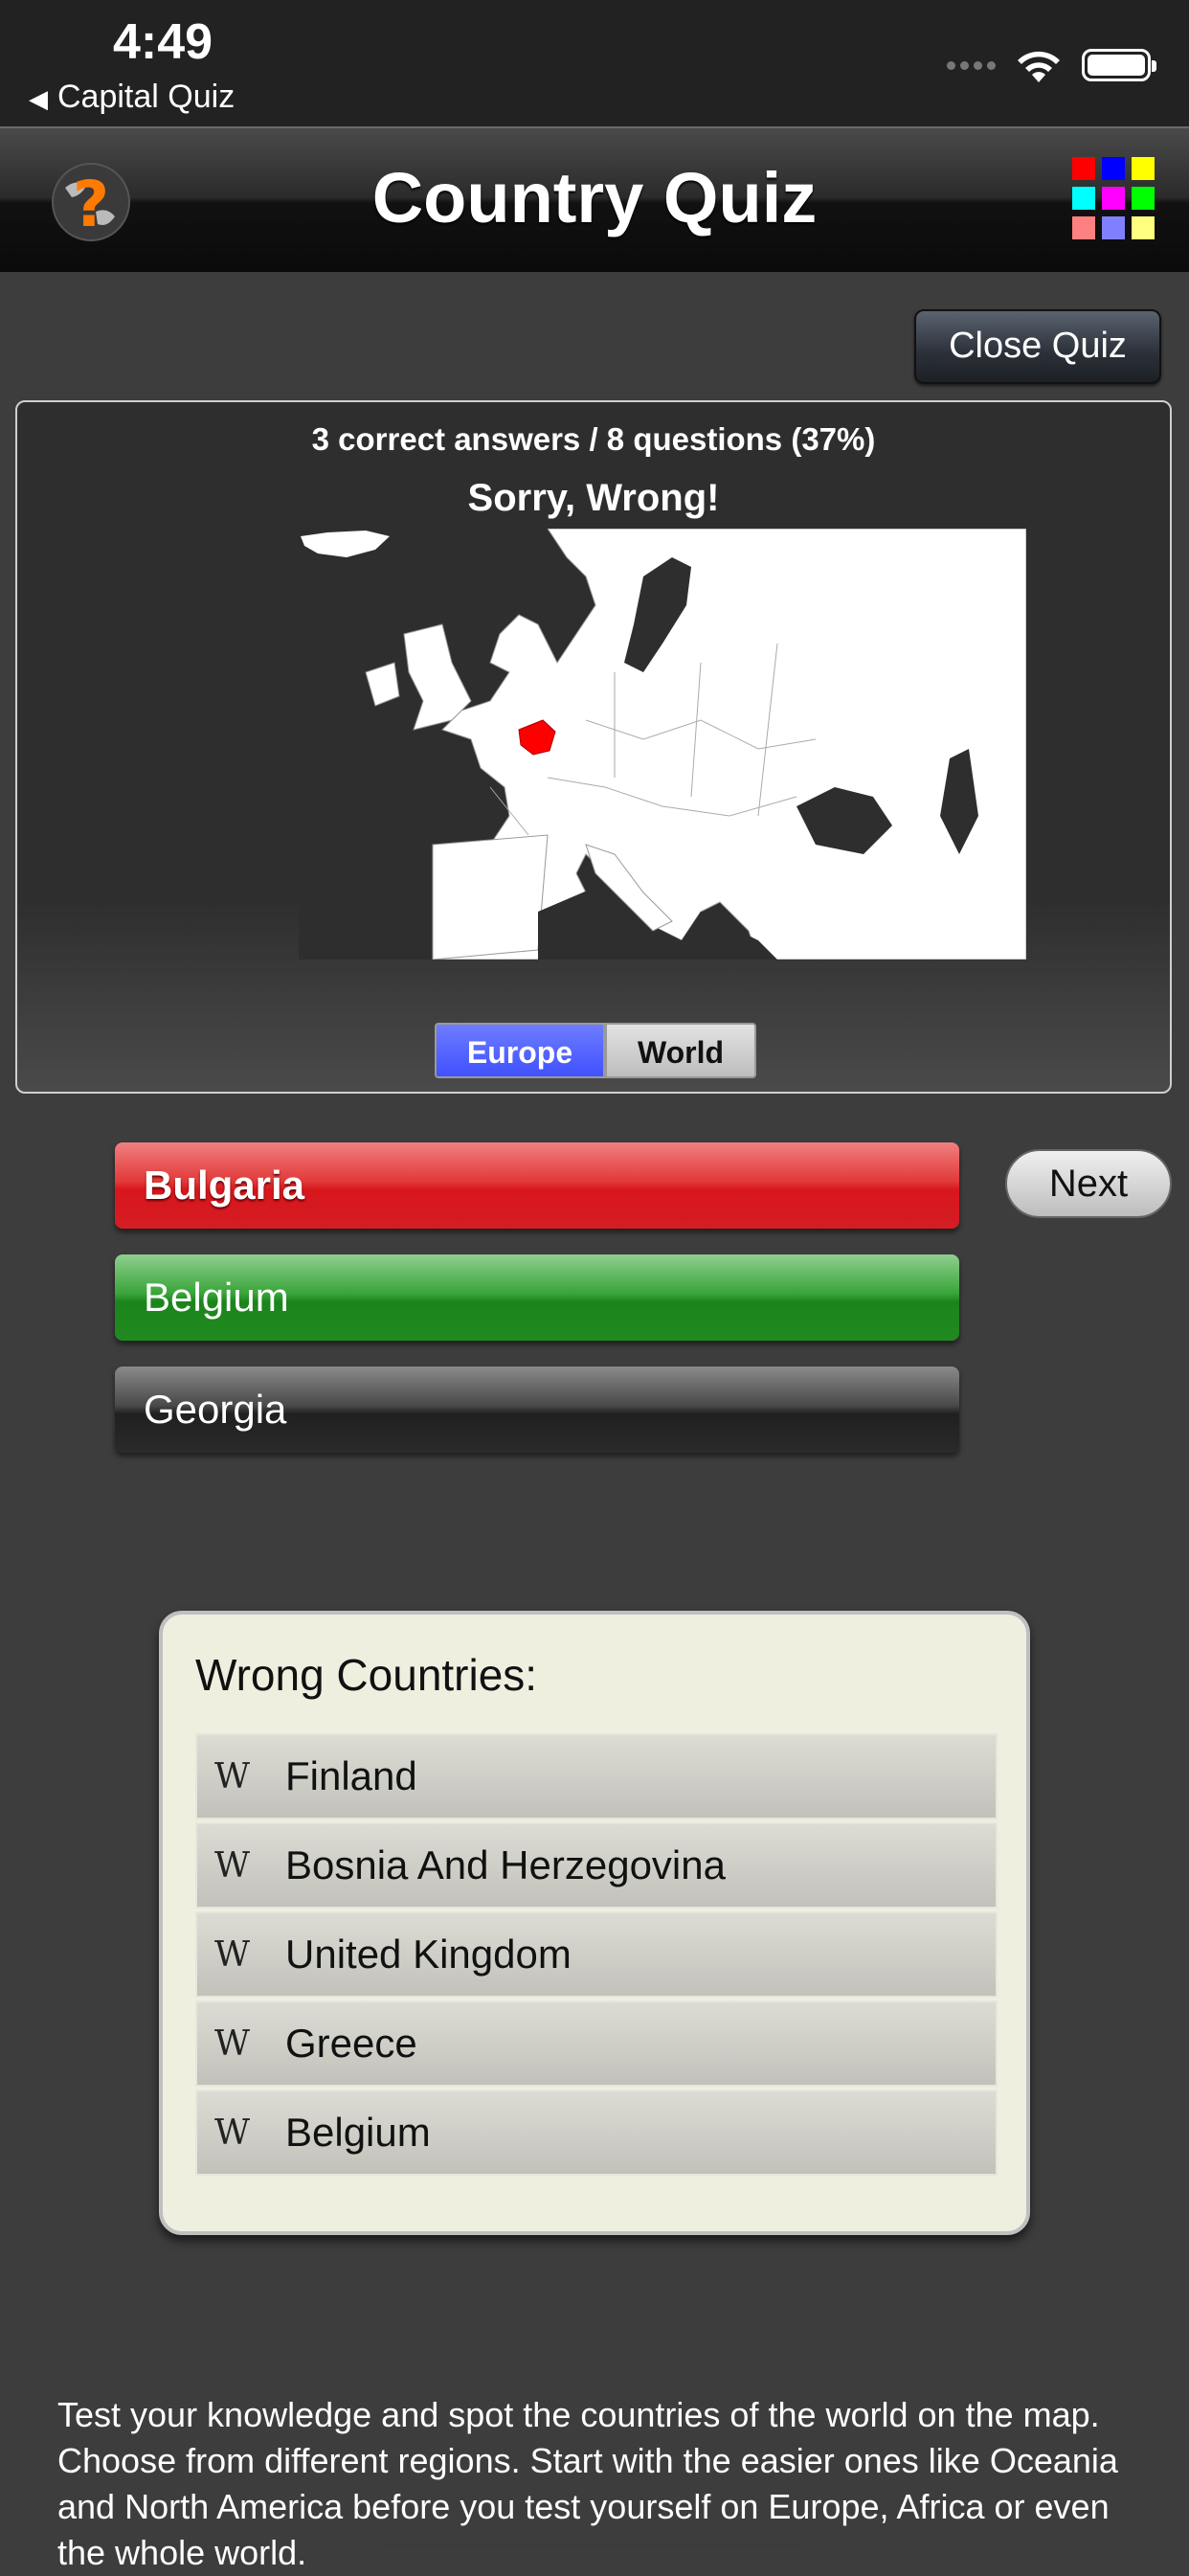  What do you see at coordinates (537, 1185) in the screenshot?
I see `answer-button-bulgaria: Bulgaria` at bounding box center [537, 1185].